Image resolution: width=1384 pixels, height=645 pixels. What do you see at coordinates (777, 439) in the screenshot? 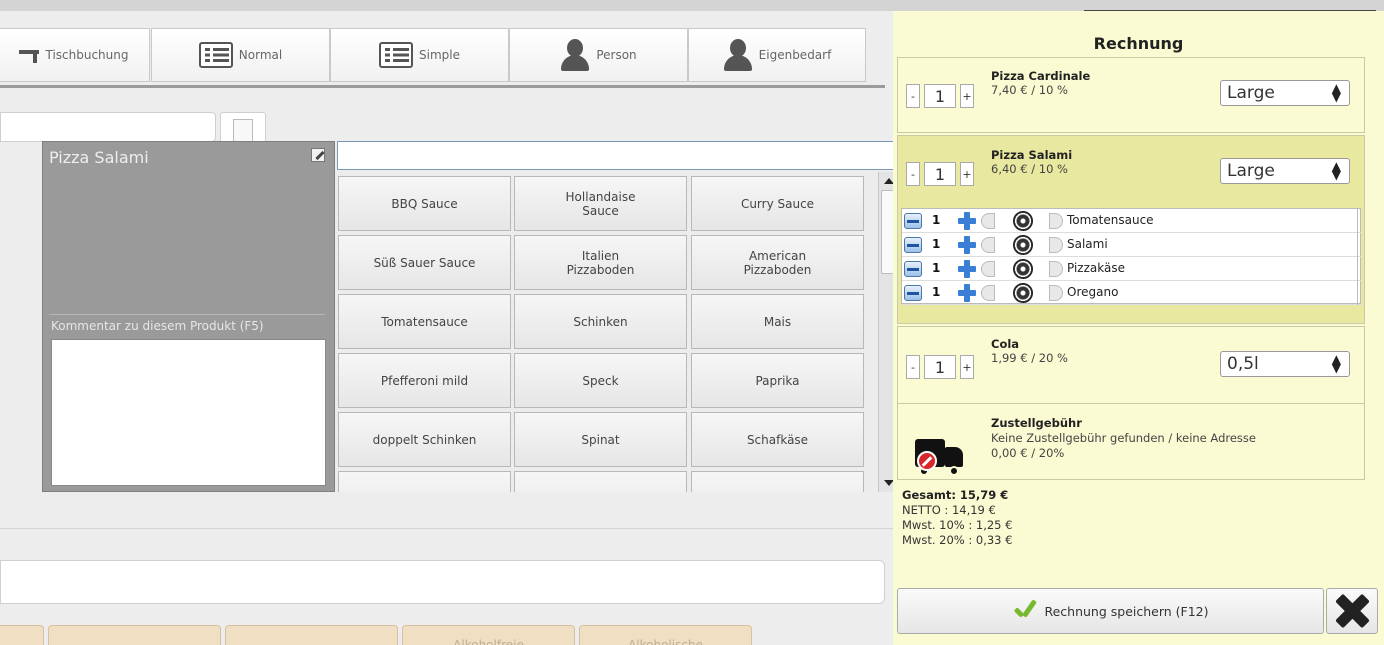
I see `extra-button: Schafkäse` at bounding box center [777, 439].